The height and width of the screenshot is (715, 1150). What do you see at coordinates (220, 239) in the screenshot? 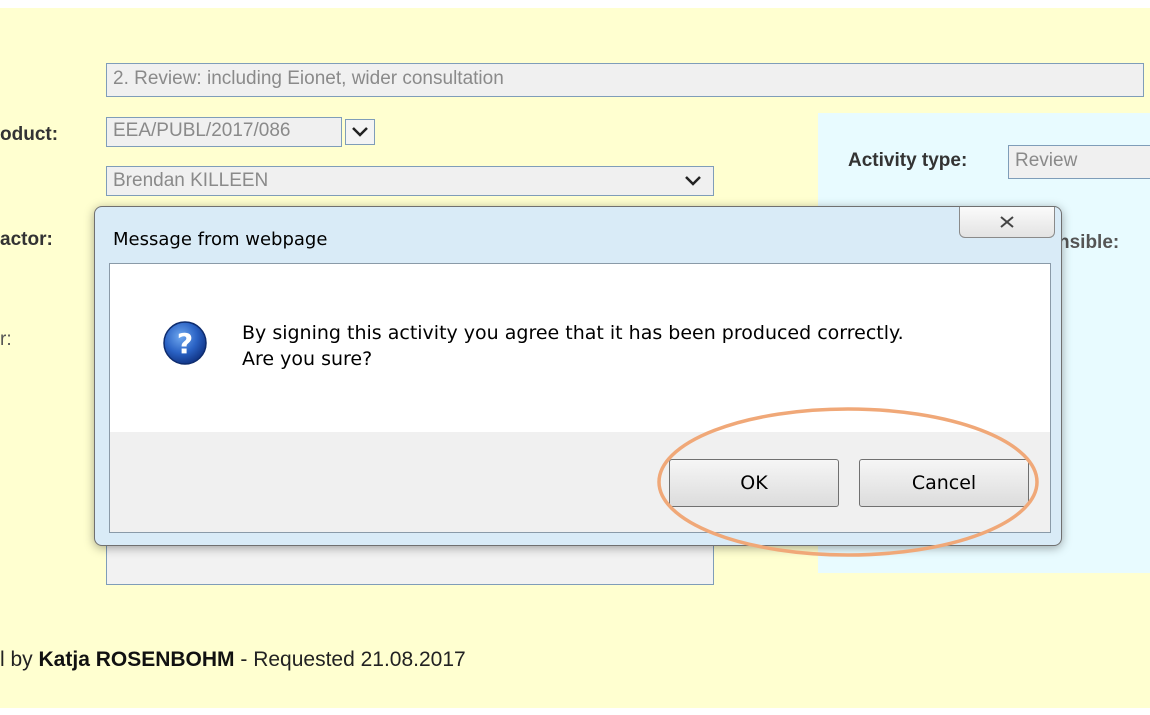
I see `dialog-title: Message from webpage` at bounding box center [220, 239].